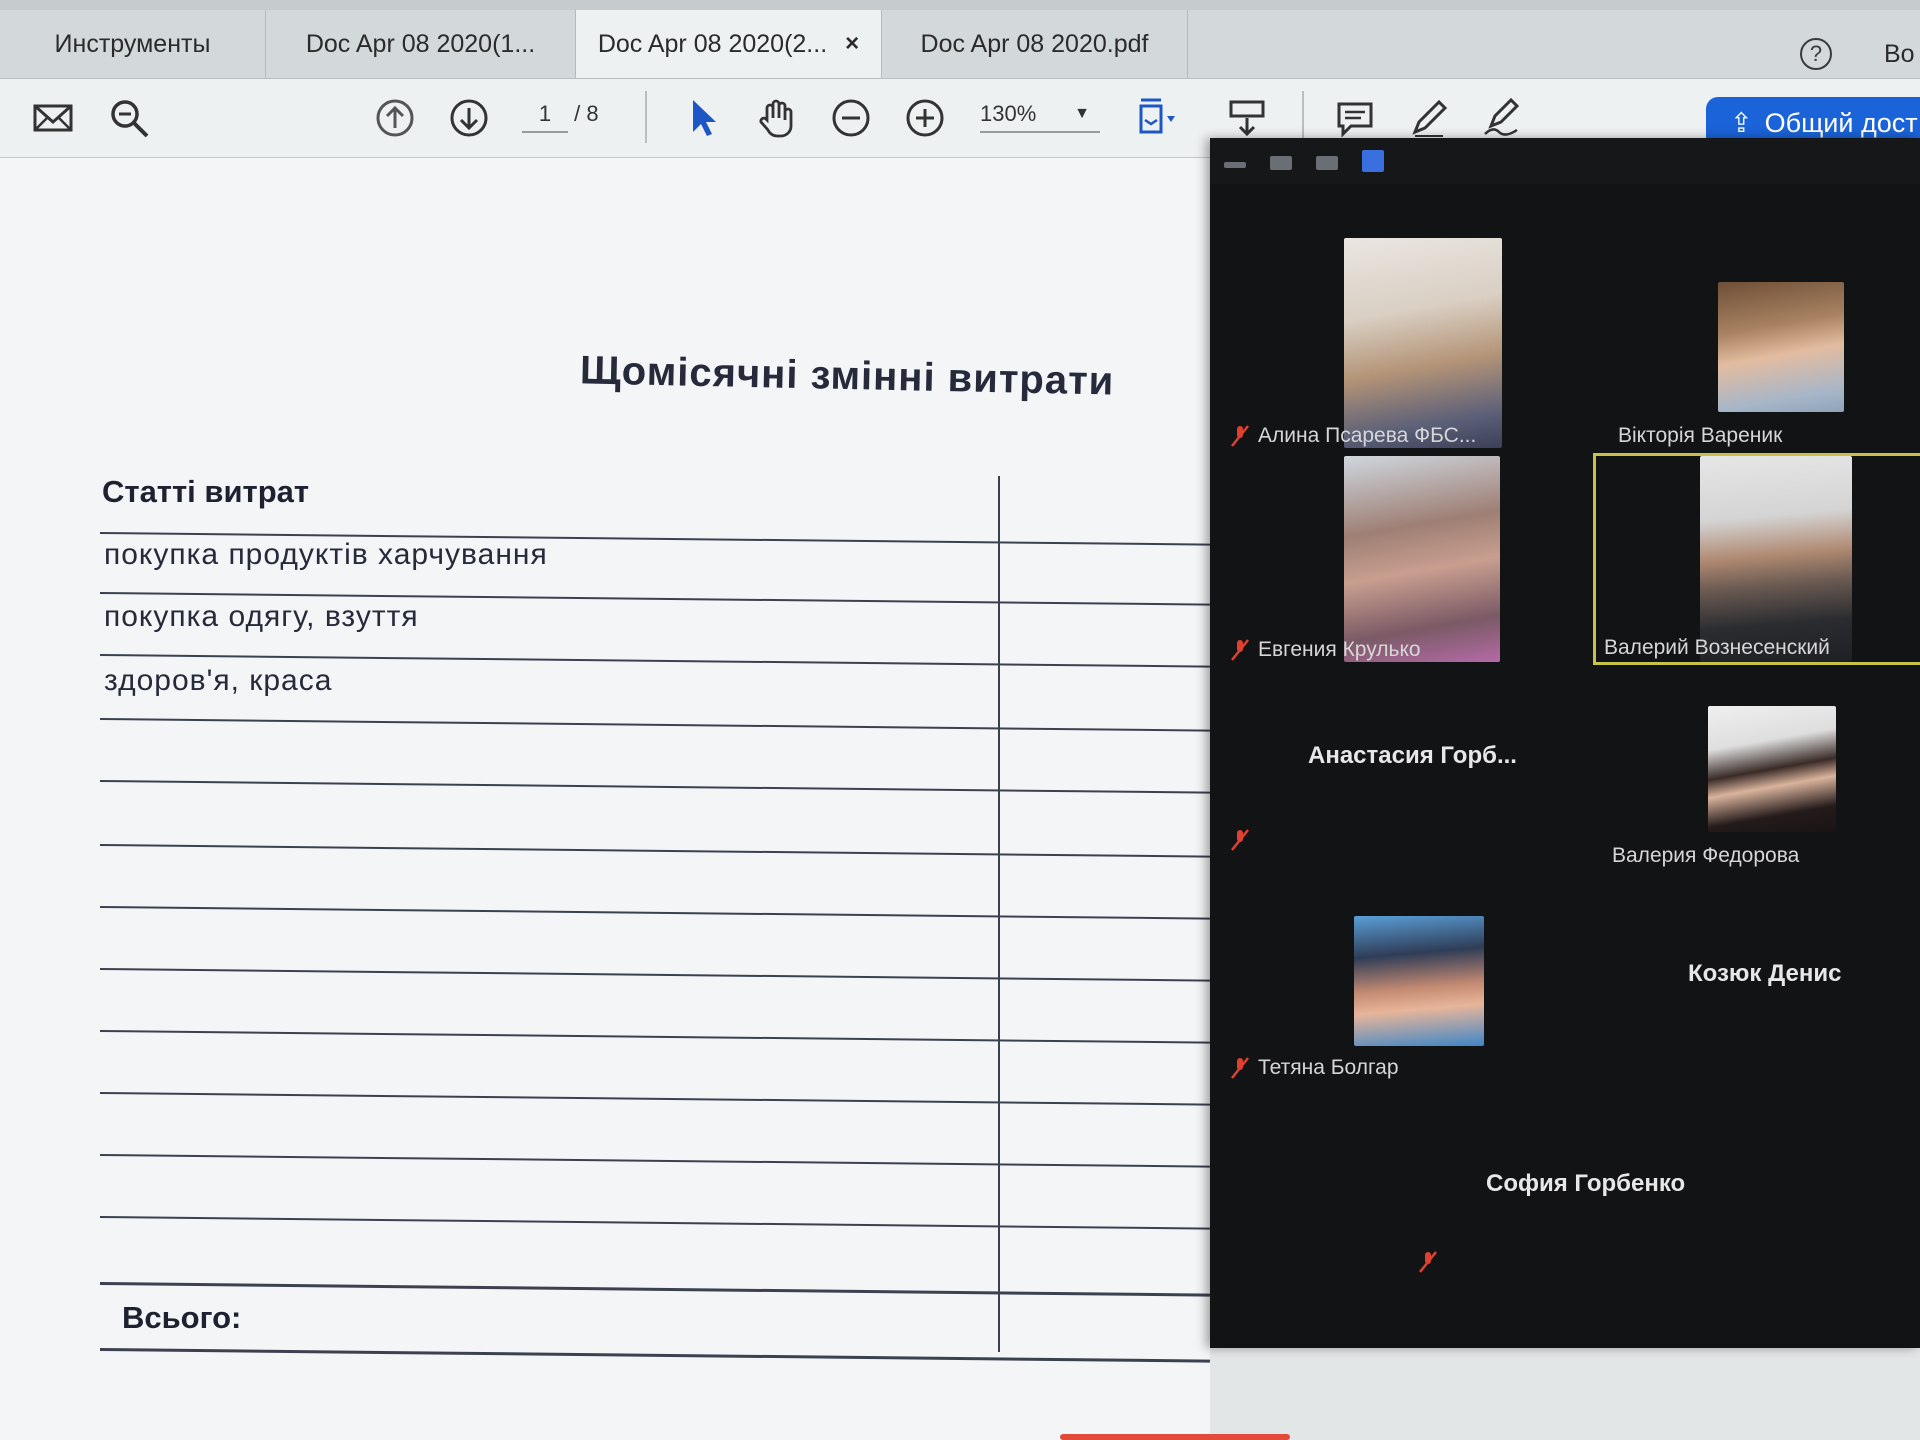 This screenshot has height=1440, width=1920. What do you see at coordinates (703, 118) in the screenshot?
I see `select-cursor-icon` at bounding box center [703, 118].